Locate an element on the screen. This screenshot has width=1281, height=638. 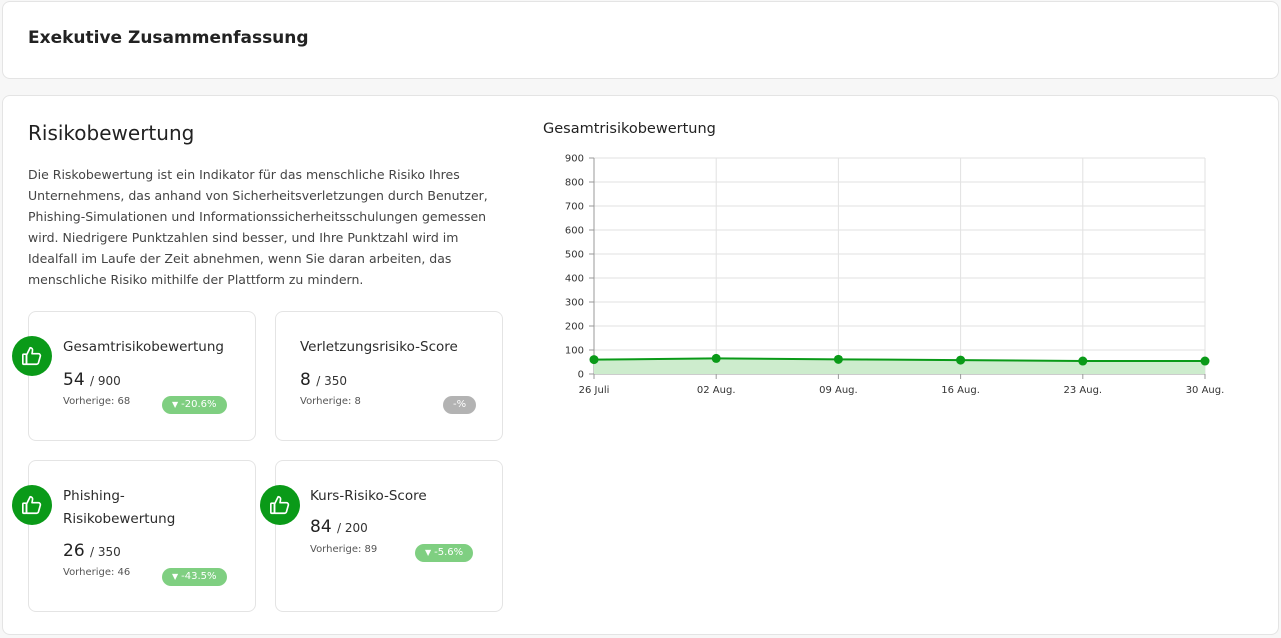
previous-score: Vorherige: 89 is located at coordinates (344, 549).